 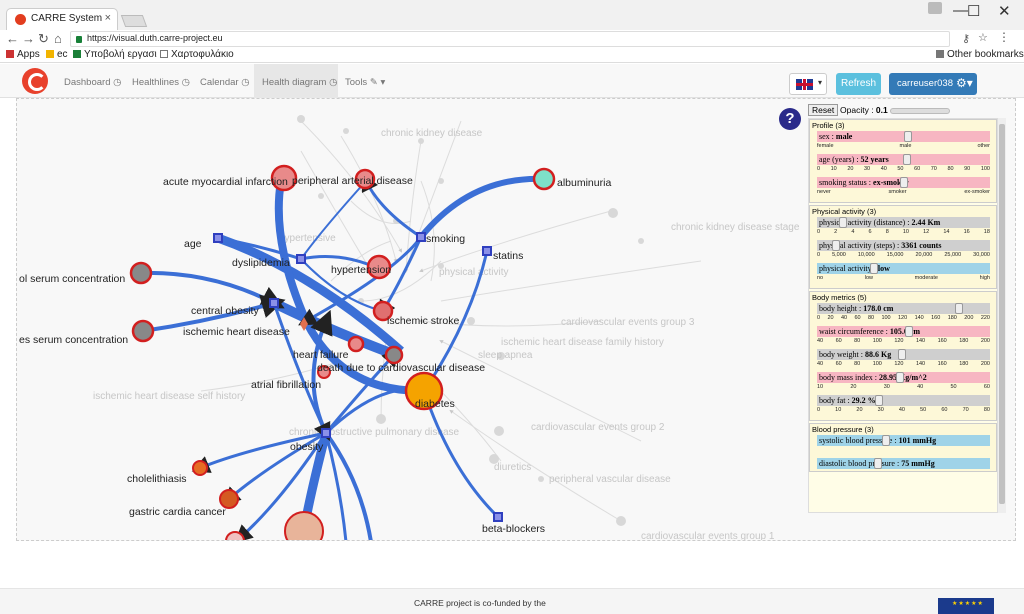 What do you see at coordinates (90, 81) in the screenshot?
I see `nav-dashboard: Dashboard ◷` at bounding box center [90, 81].